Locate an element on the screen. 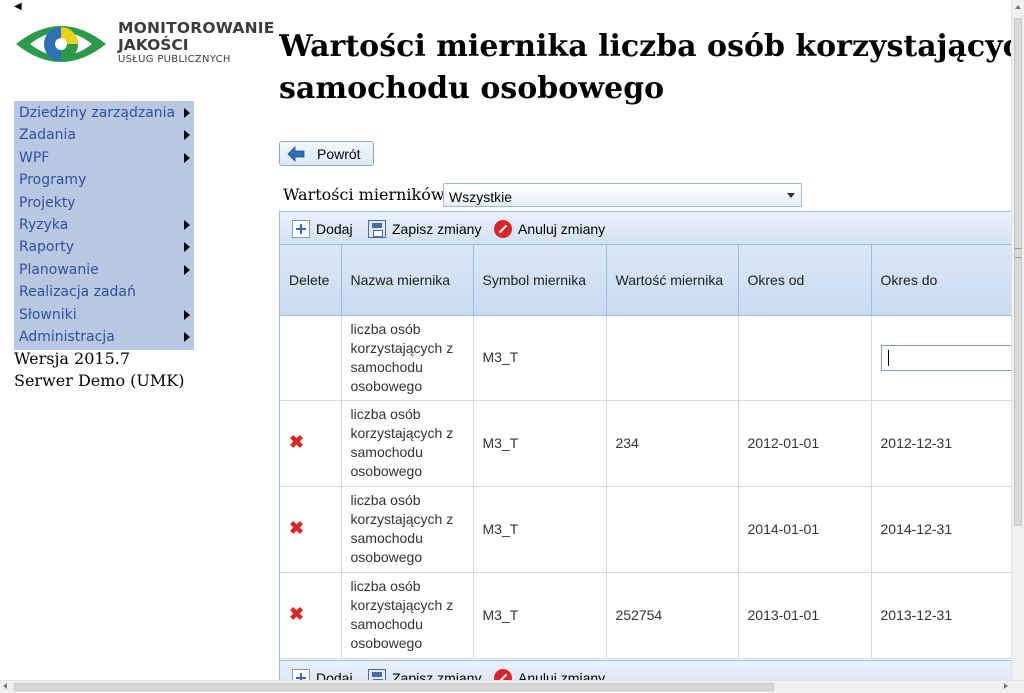  cell-from: 2012-01-01 is located at coordinates (804, 443).